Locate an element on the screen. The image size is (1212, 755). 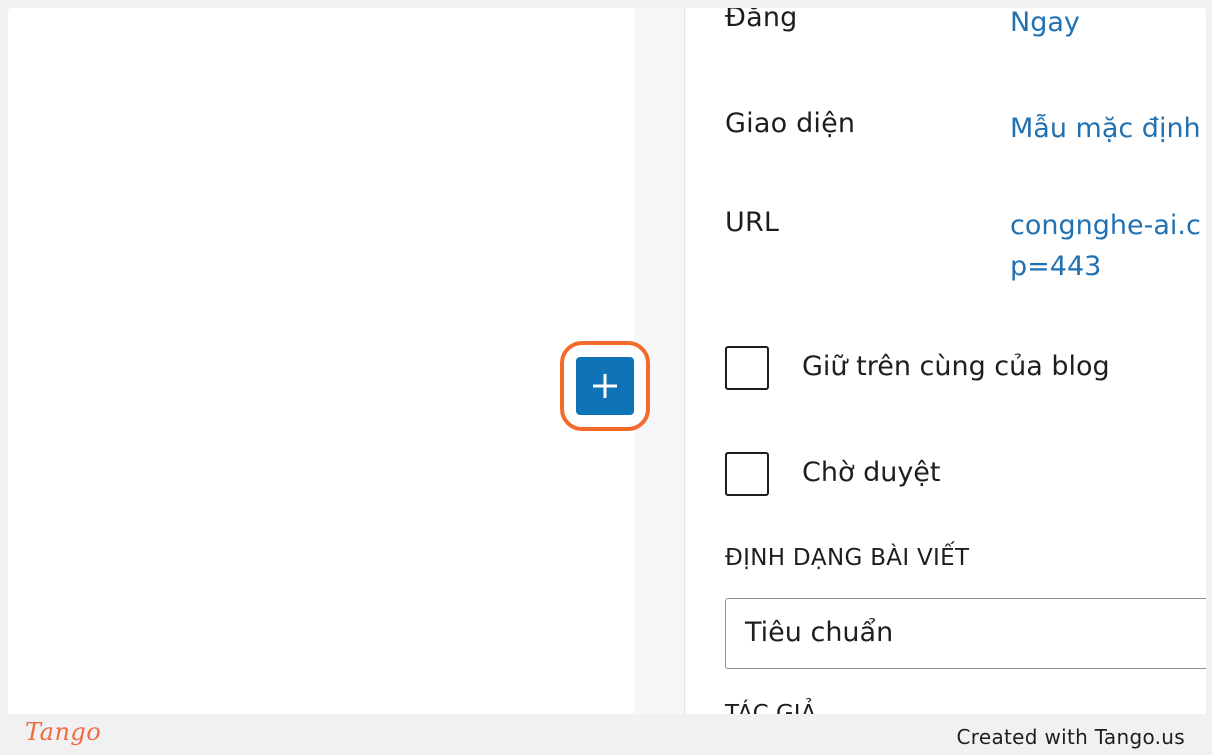
template-value-link: Mẫu mặc định is located at coordinates (1105, 128).